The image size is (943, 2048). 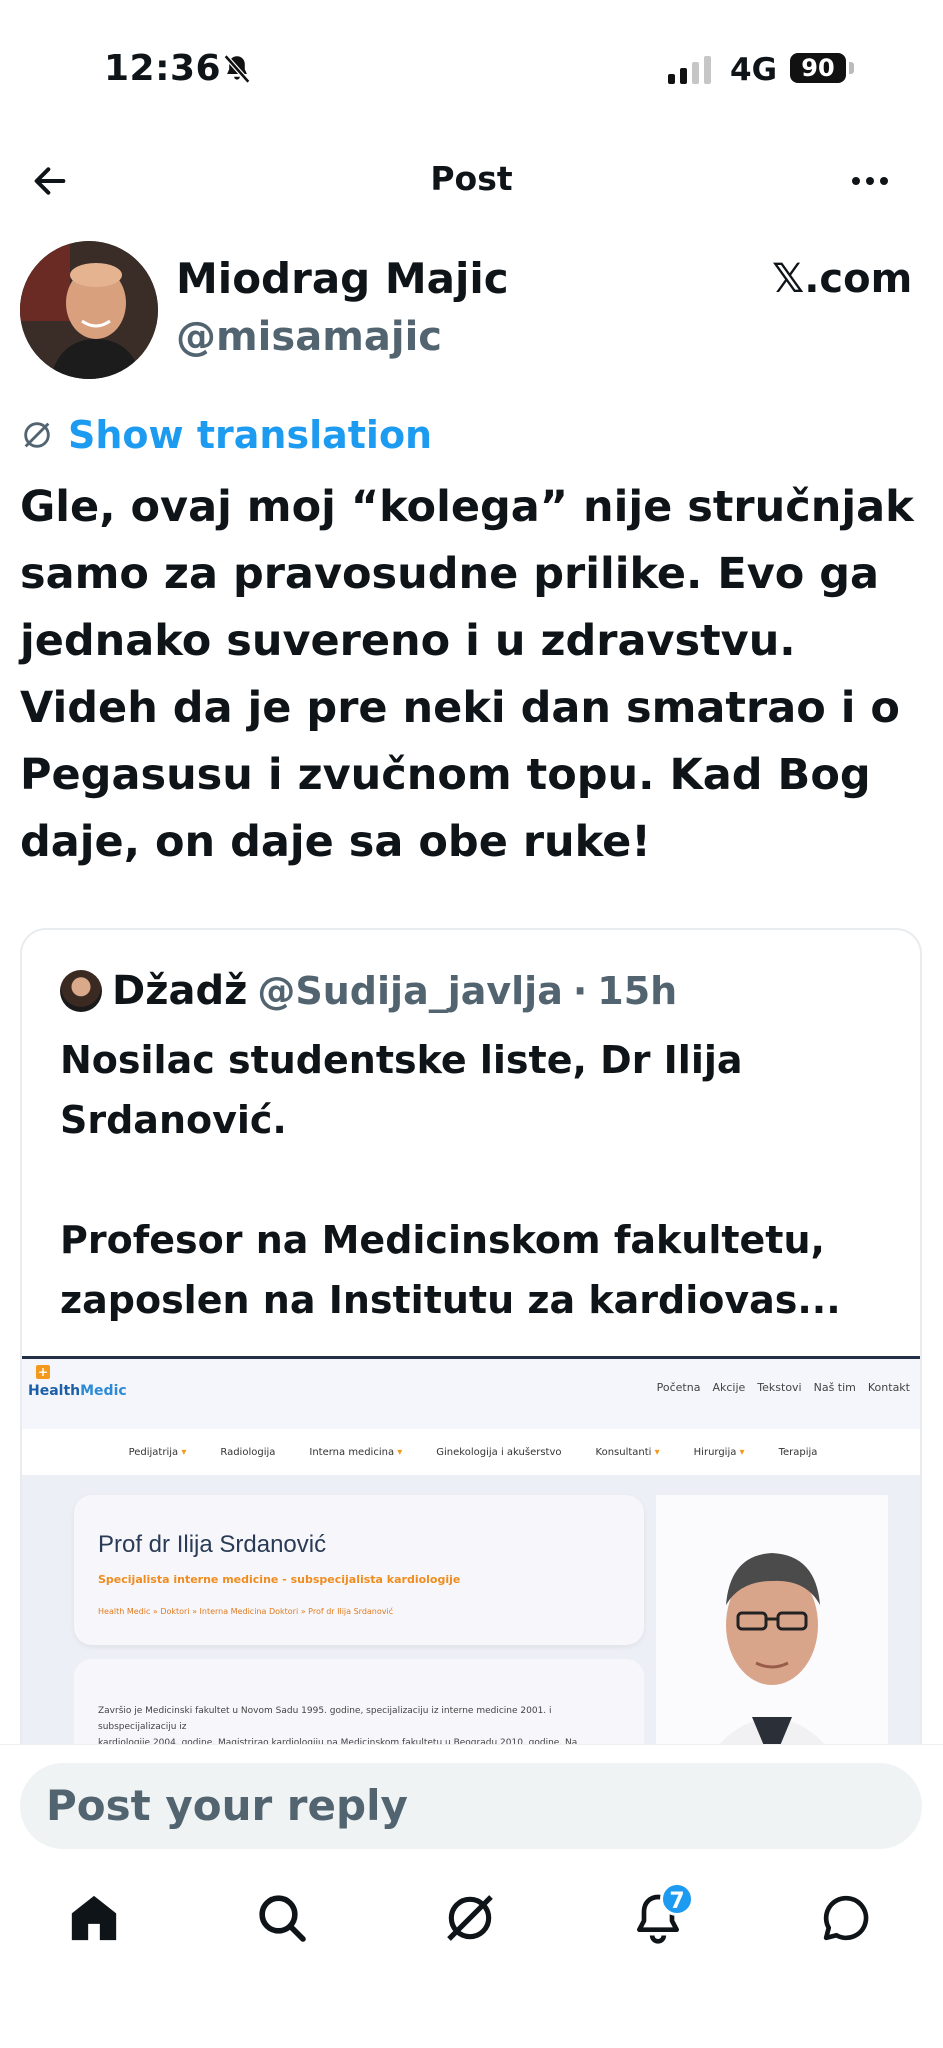 I want to click on tab-notifications: 7, so click(x=662, y=1916).